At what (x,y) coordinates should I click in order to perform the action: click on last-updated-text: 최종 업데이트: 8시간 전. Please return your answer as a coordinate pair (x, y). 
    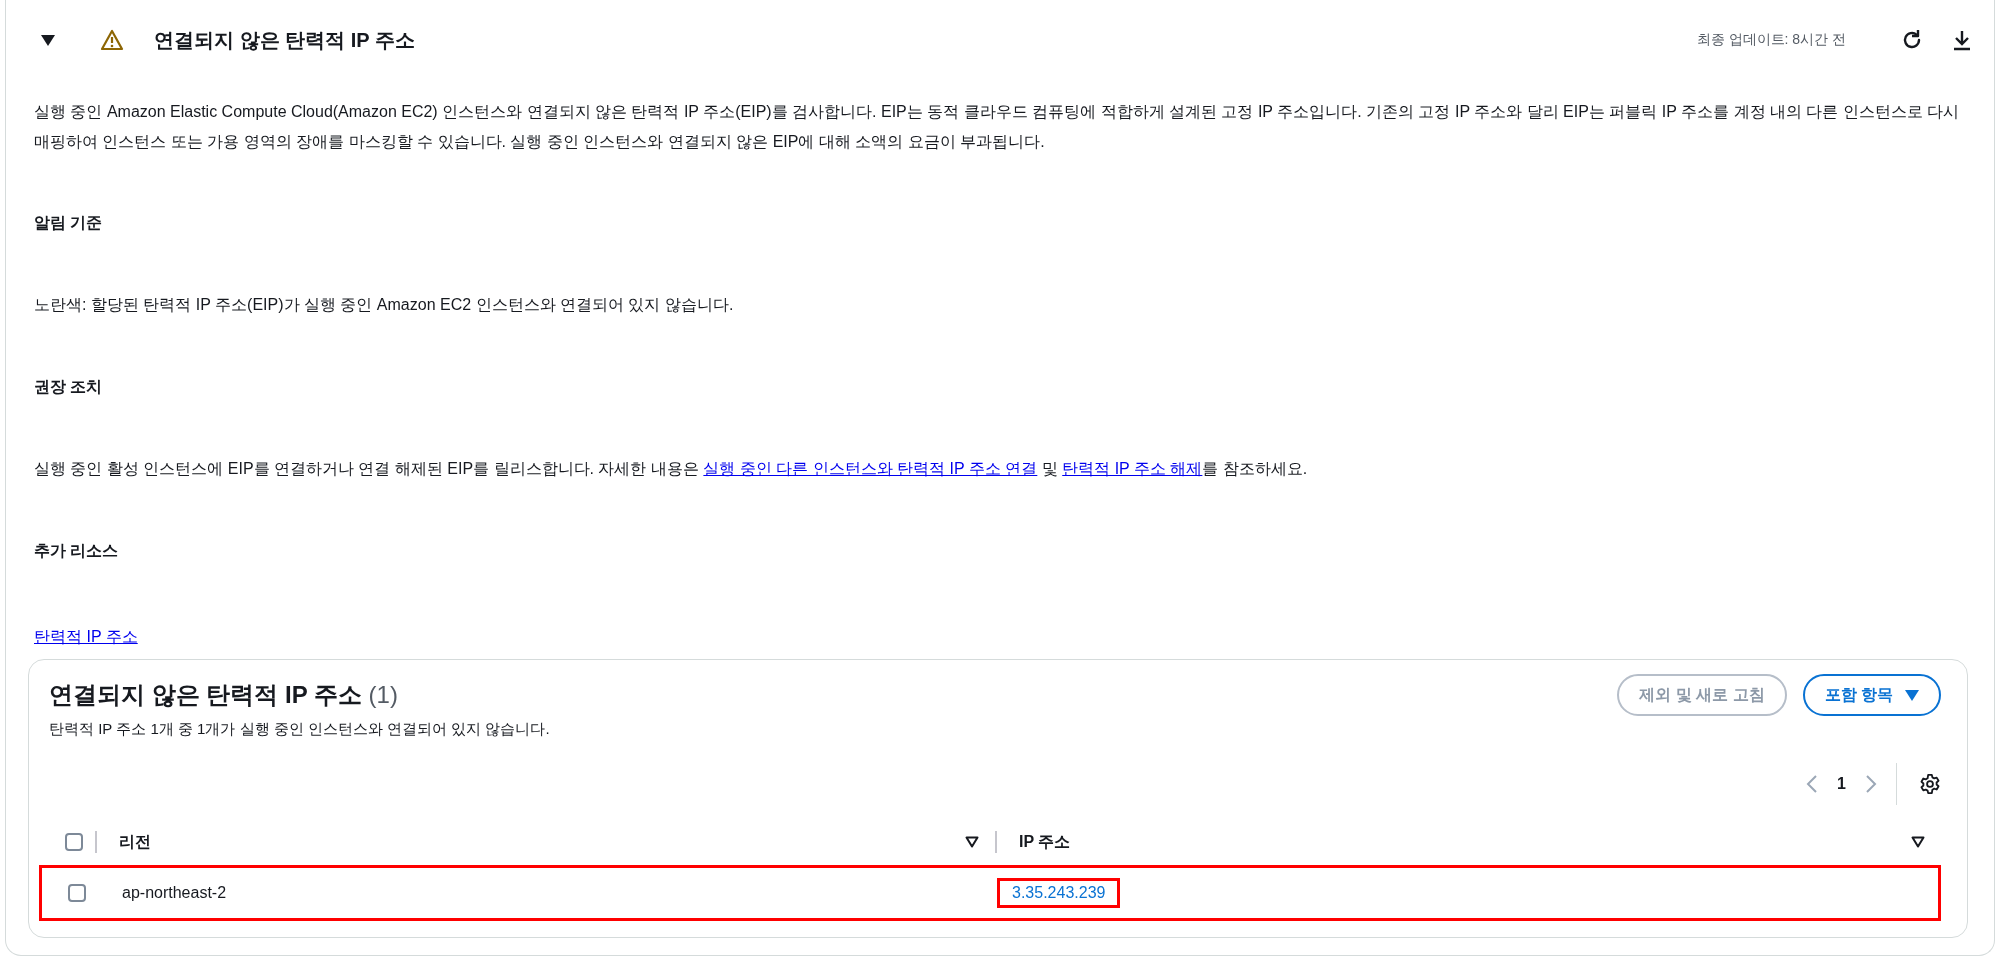
    Looking at the image, I should click on (1771, 40).